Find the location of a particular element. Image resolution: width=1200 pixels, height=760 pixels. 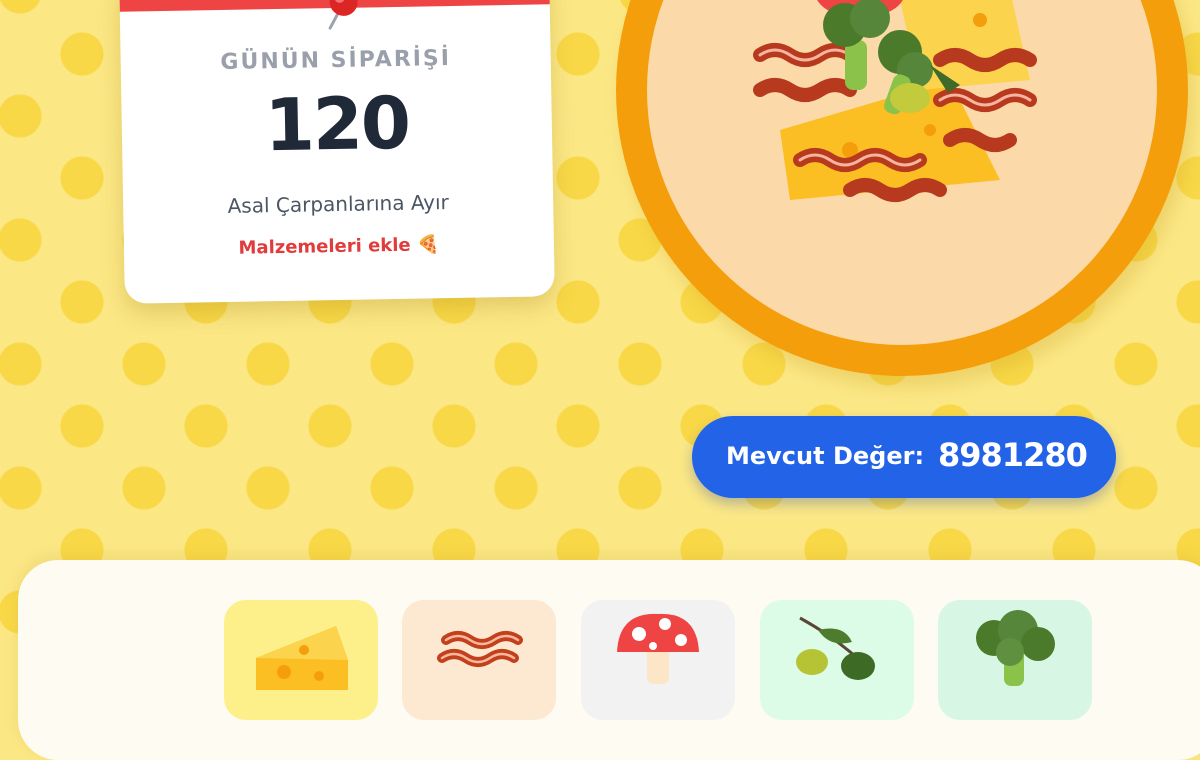

order-hint: Malzemeleri ekle 🍕 is located at coordinates (339, 246).